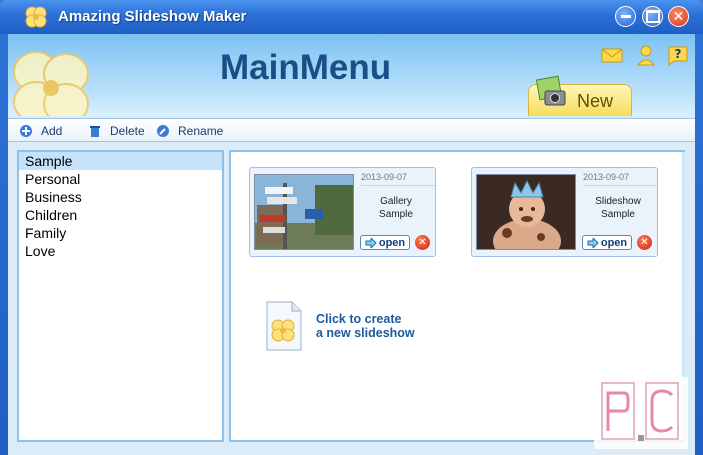 The width and height of the screenshot is (703, 455). Describe the element at coordinates (26, 131) in the screenshot. I see `add-icon` at that location.